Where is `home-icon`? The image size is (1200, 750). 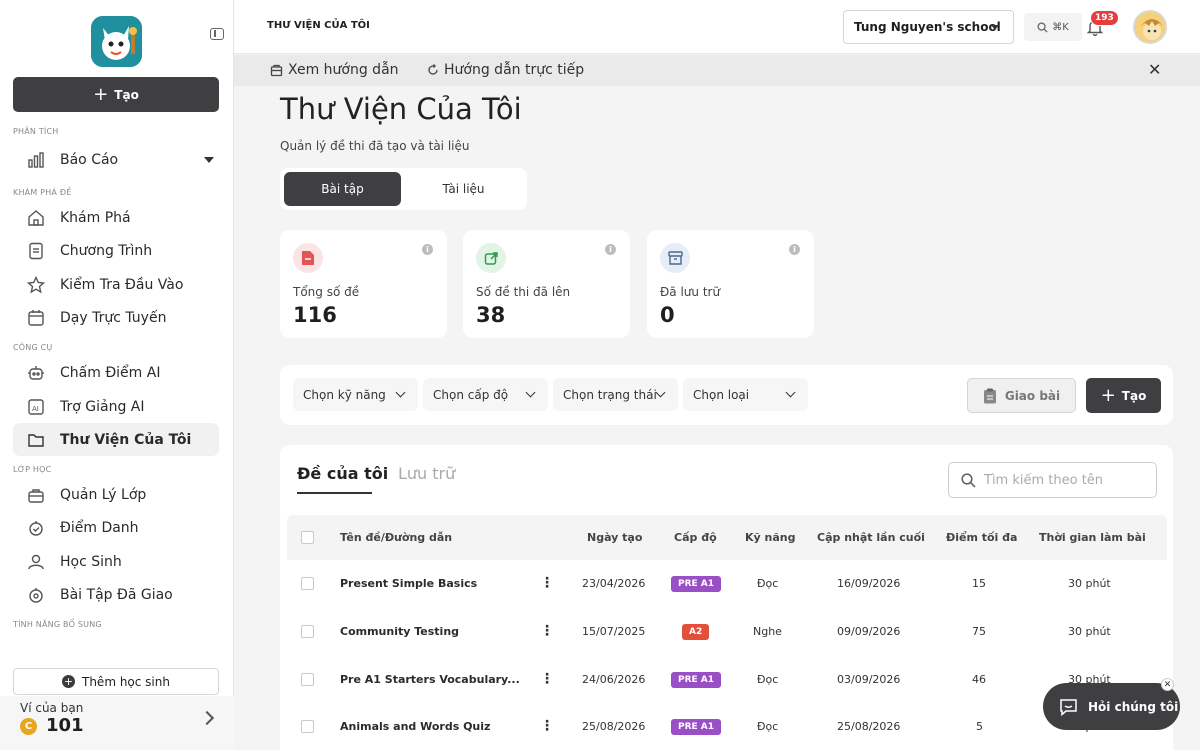 home-icon is located at coordinates (36, 217).